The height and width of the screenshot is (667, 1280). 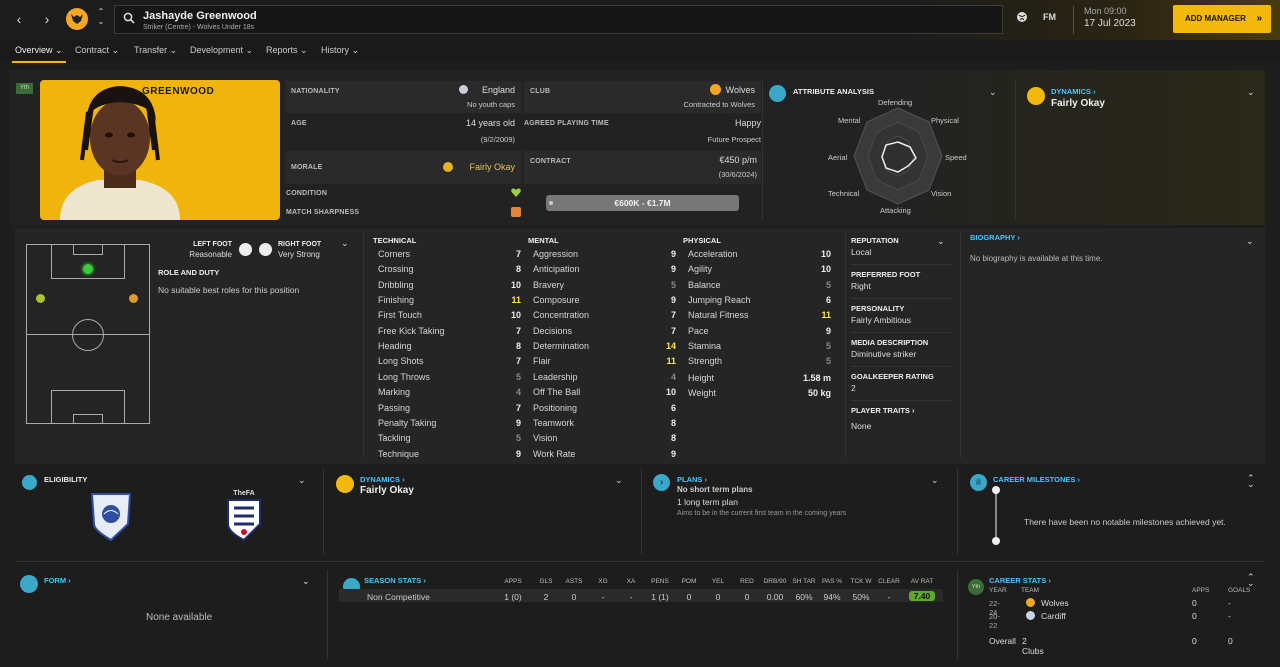 I want to click on mental-attr-bravery: Bravery 5, so click(x=602, y=285).